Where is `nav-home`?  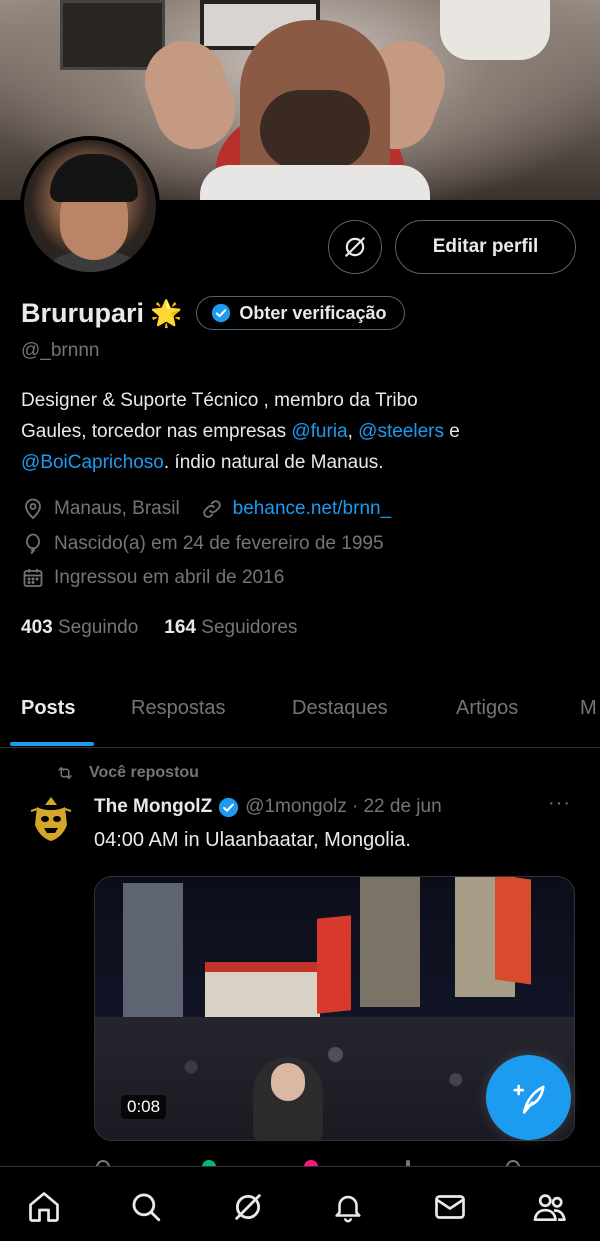
nav-home is located at coordinates (44, 1207).